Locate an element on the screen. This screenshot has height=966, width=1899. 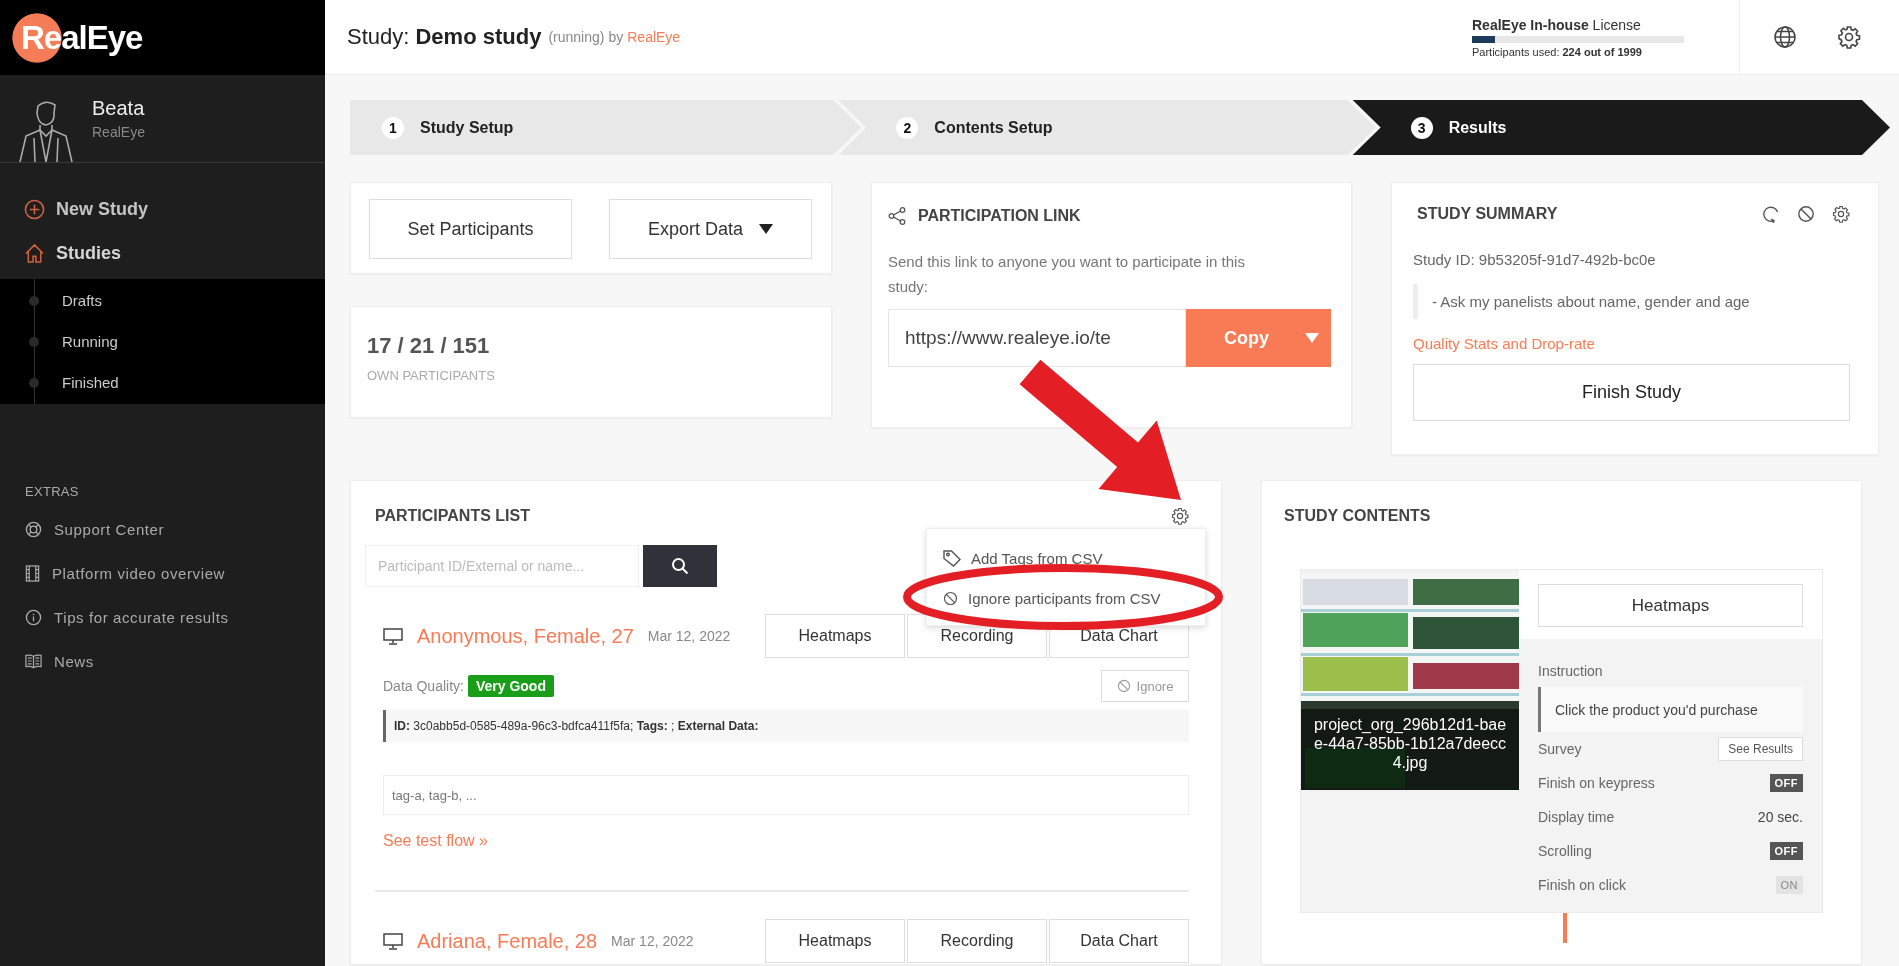
section-heading: EXTRAS is located at coordinates (52, 491).